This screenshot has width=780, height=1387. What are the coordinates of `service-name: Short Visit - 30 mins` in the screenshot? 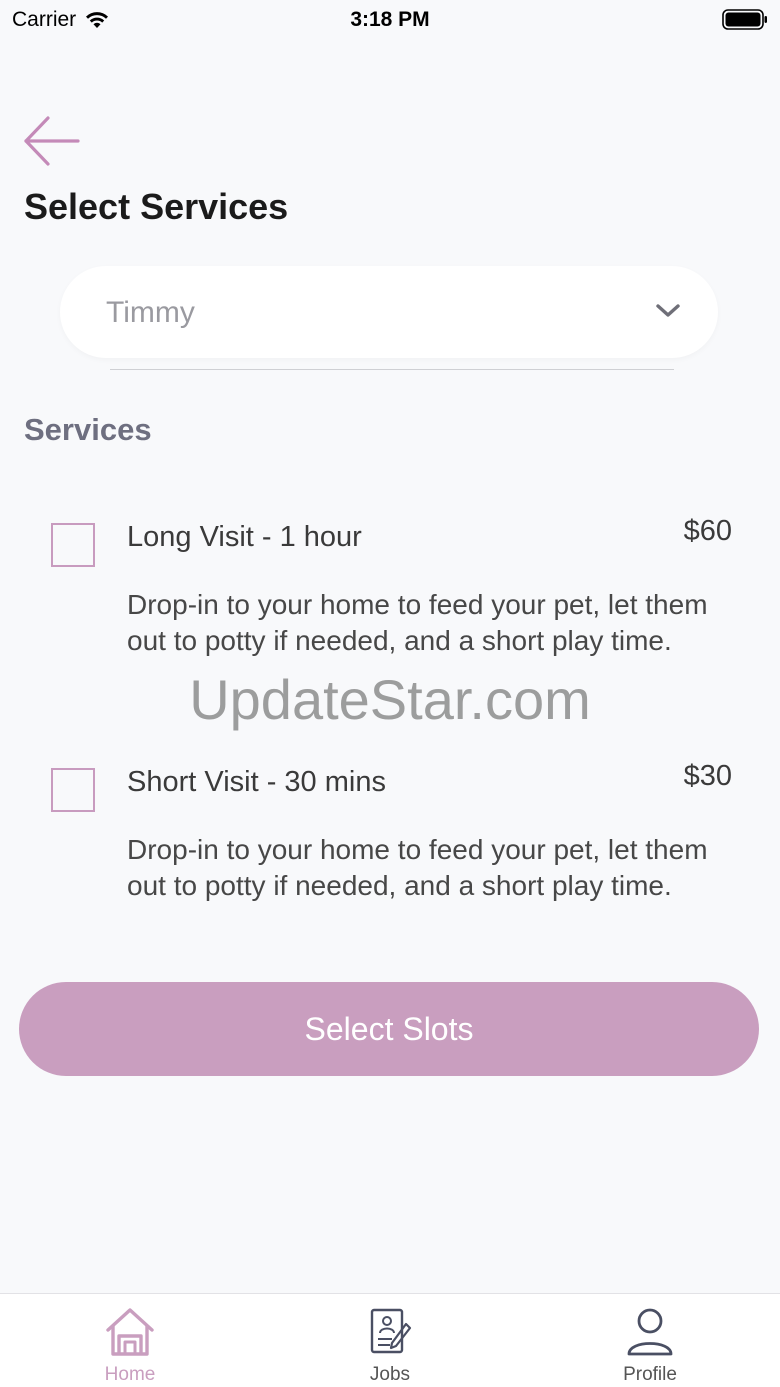 It's located at (256, 782).